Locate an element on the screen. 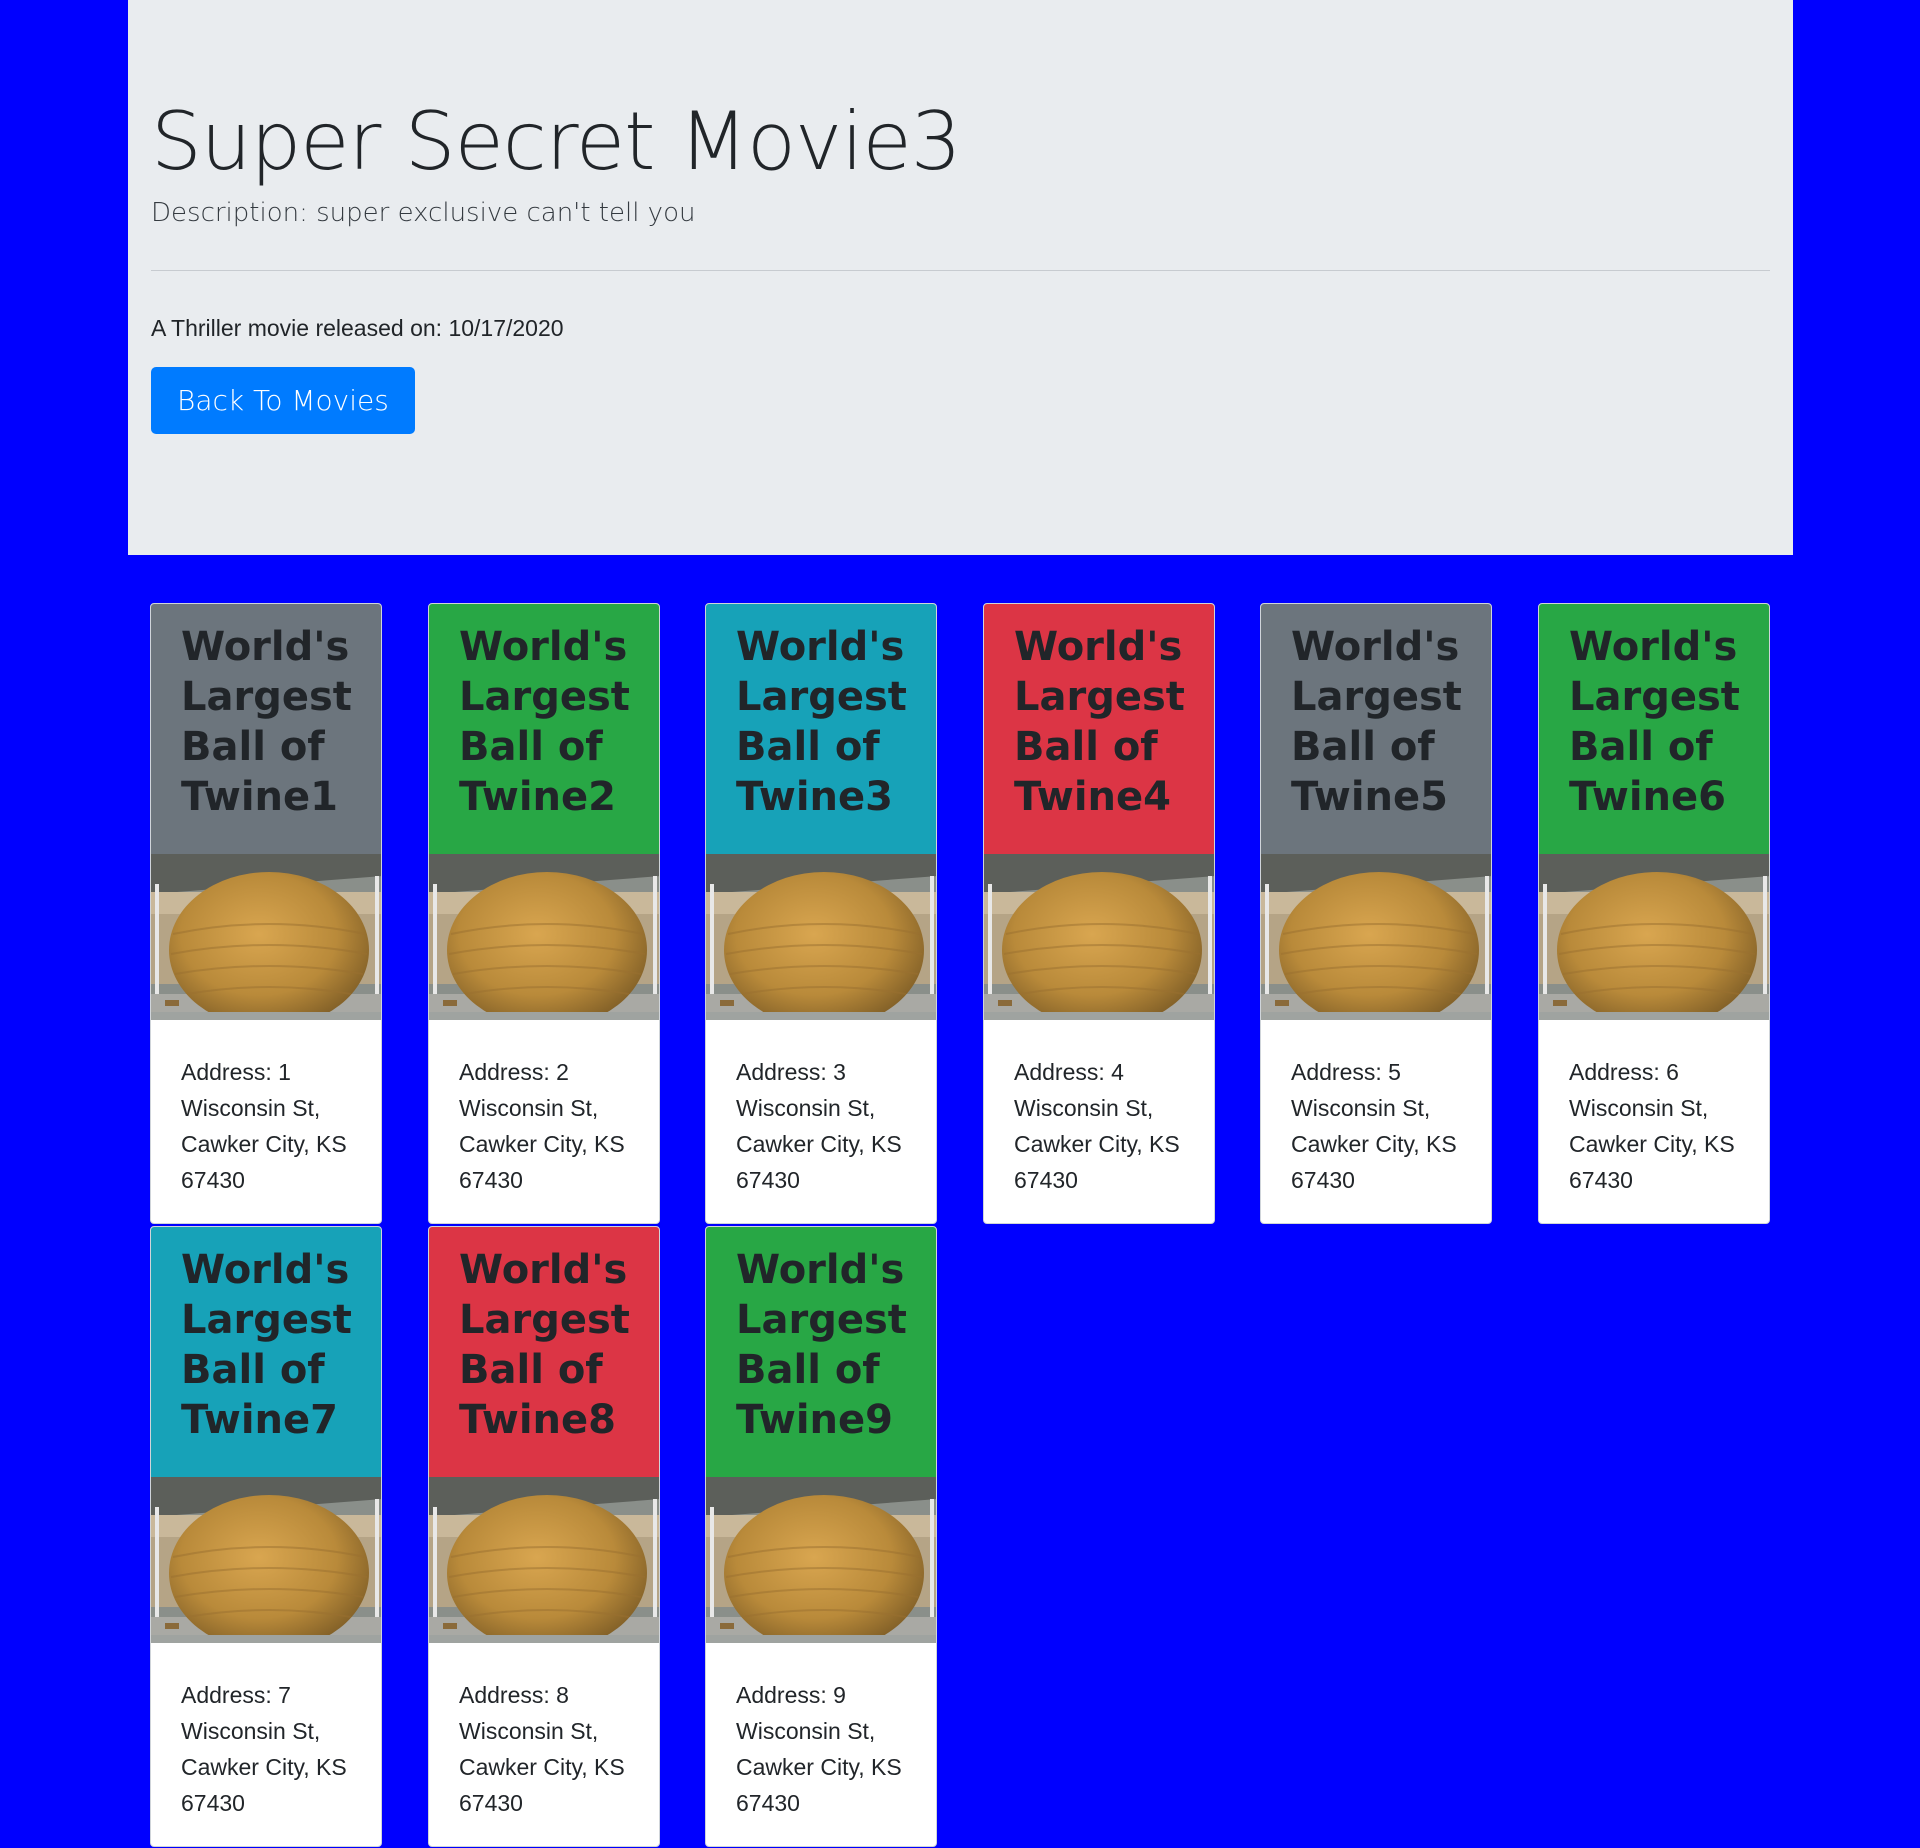  card-title: World's Largest Ball of Twine4 is located at coordinates (1099, 729).